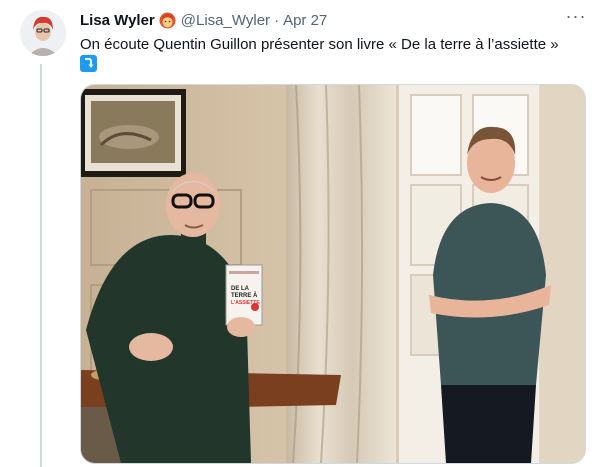 Image resolution: width=602 pixels, height=467 pixels. I want to click on right-arrow-curving-down-emoji-icon, so click(88, 63).